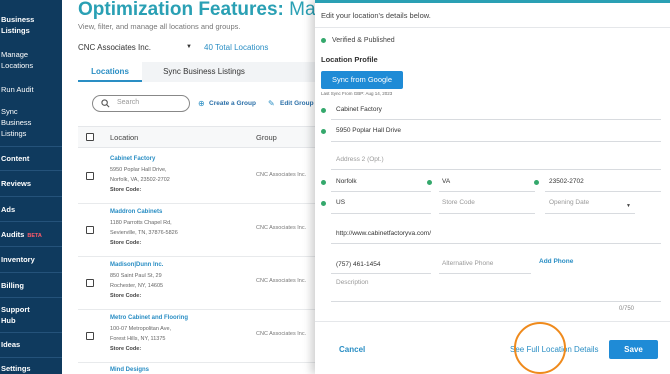 The height and width of the screenshot is (374, 670). What do you see at coordinates (34, 236) in the screenshot?
I see `beta-badge: BETA` at bounding box center [34, 236].